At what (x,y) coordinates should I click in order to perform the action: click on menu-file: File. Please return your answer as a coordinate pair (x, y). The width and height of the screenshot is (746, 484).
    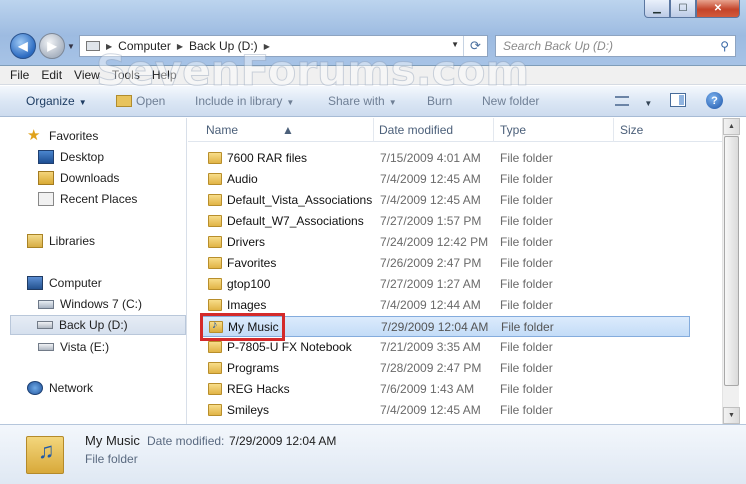
    Looking at the image, I should click on (19, 75).